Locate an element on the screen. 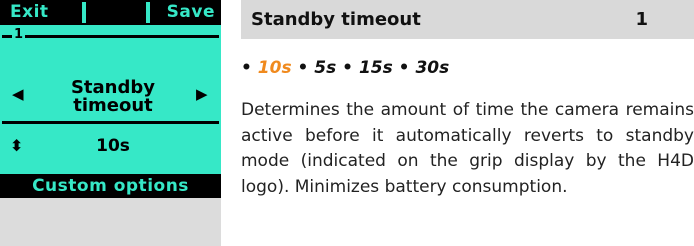 The width and height of the screenshot is (694, 246). page-rule is located at coordinates (110, 36).